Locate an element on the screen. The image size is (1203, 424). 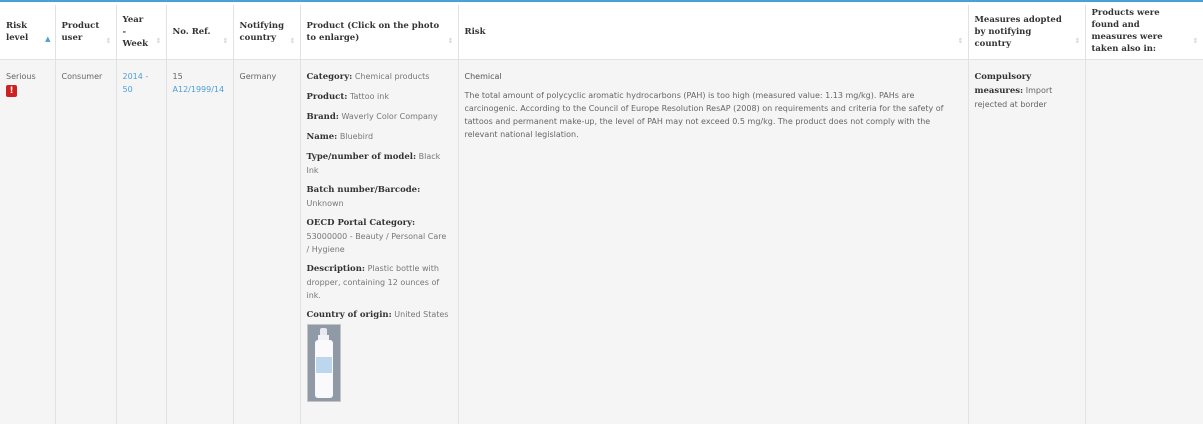
ref-number: 15 is located at coordinates (177, 76).